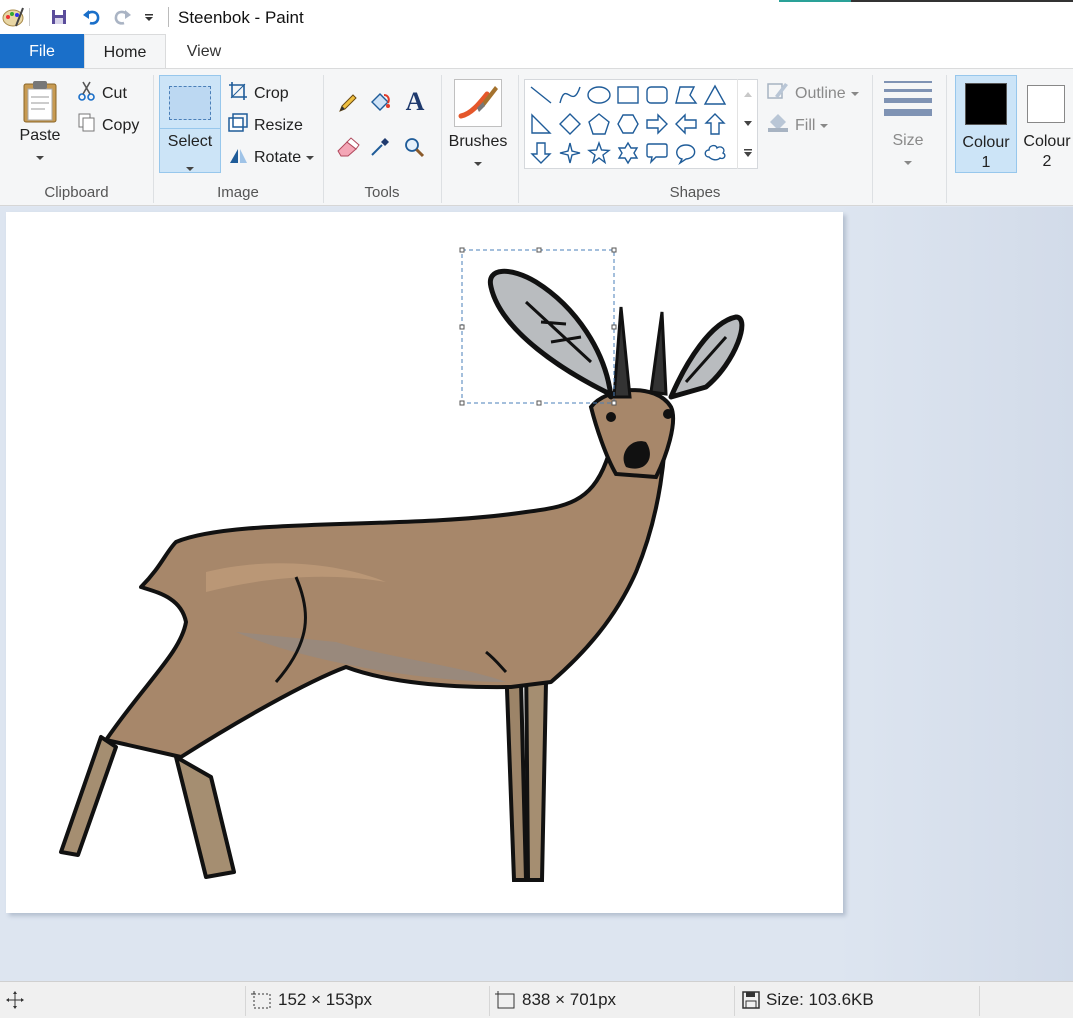 The width and height of the screenshot is (1073, 1018). I want to click on accent-line-dark, so click(962, 1).